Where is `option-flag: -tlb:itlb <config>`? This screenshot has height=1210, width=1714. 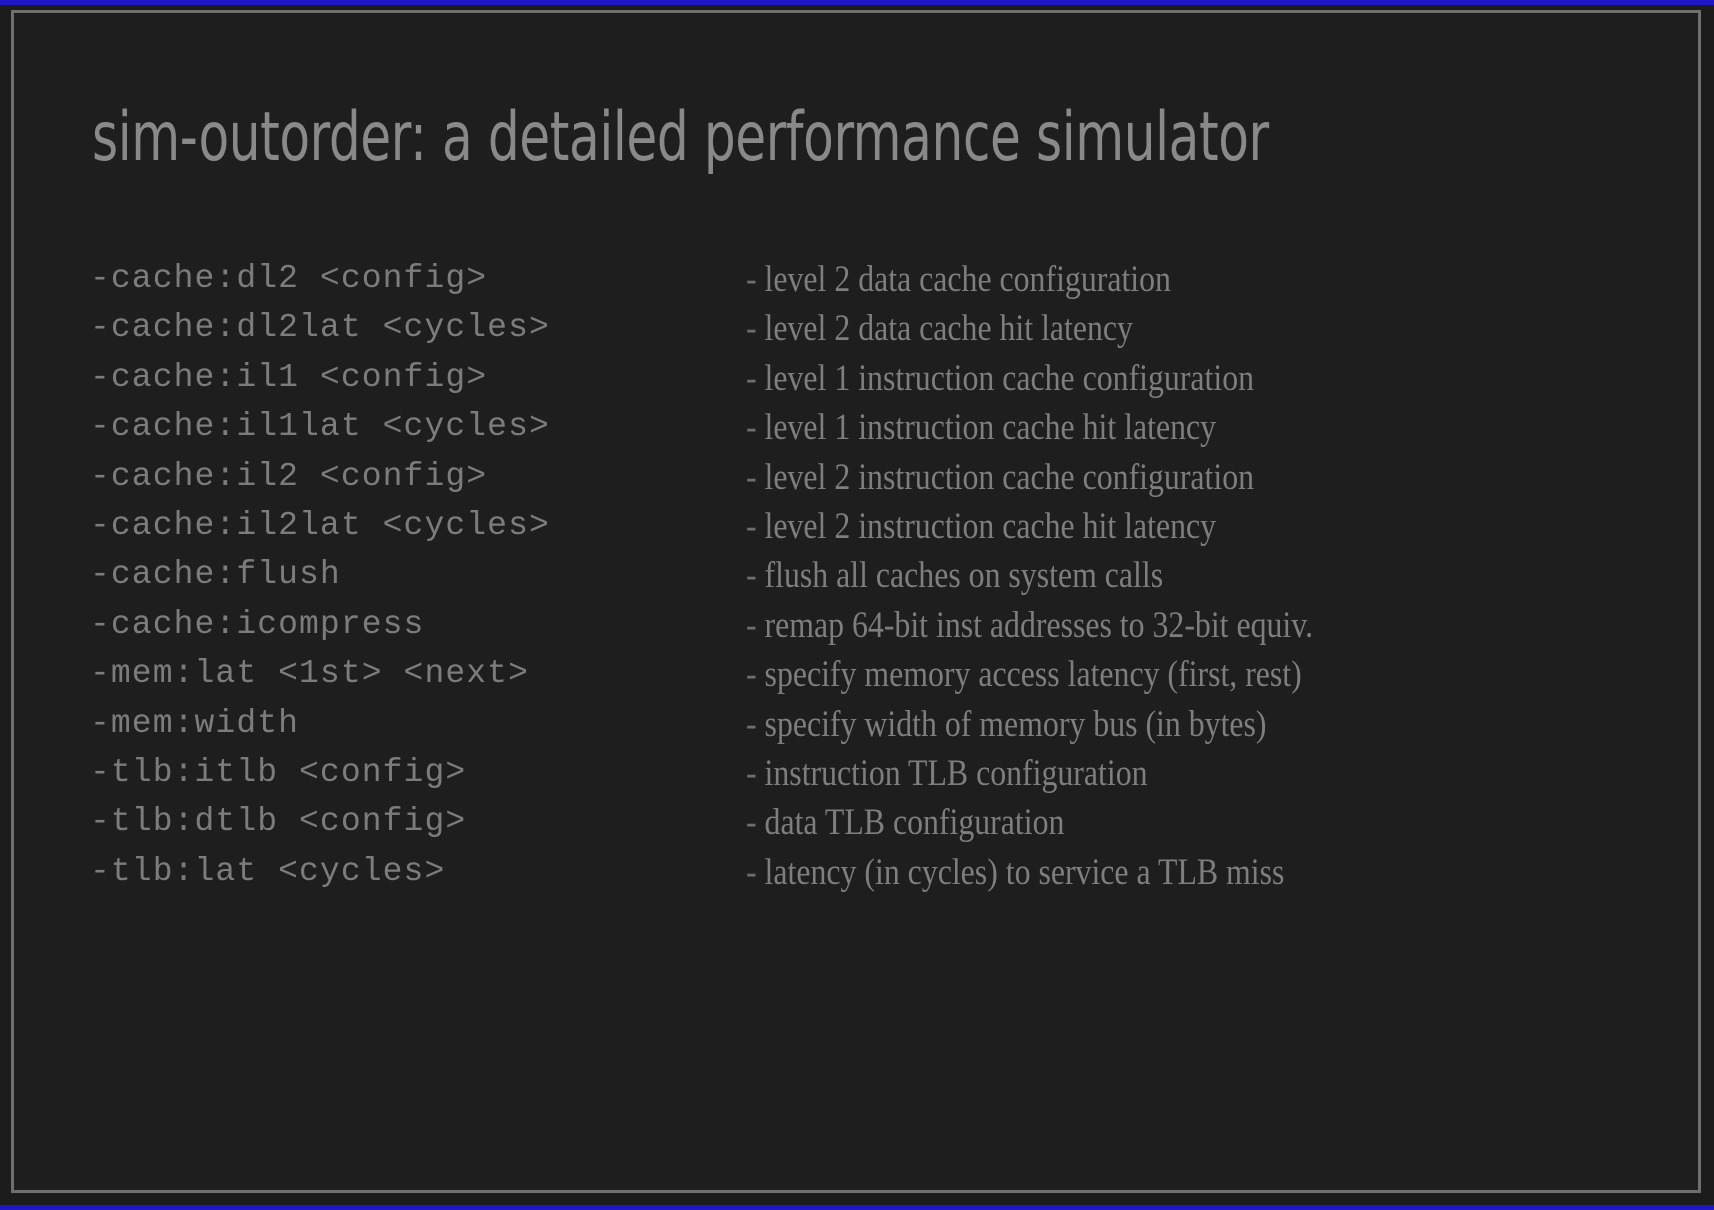 option-flag: -tlb:itlb <config> is located at coordinates (278, 772).